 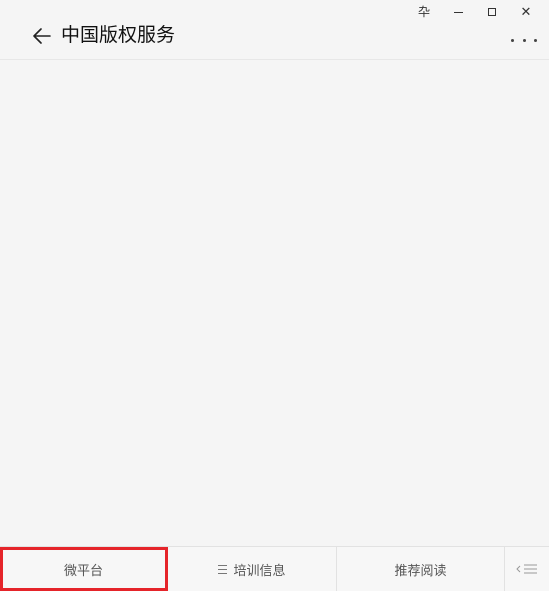 I want to click on maximize-icon, so click(x=492, y=12).